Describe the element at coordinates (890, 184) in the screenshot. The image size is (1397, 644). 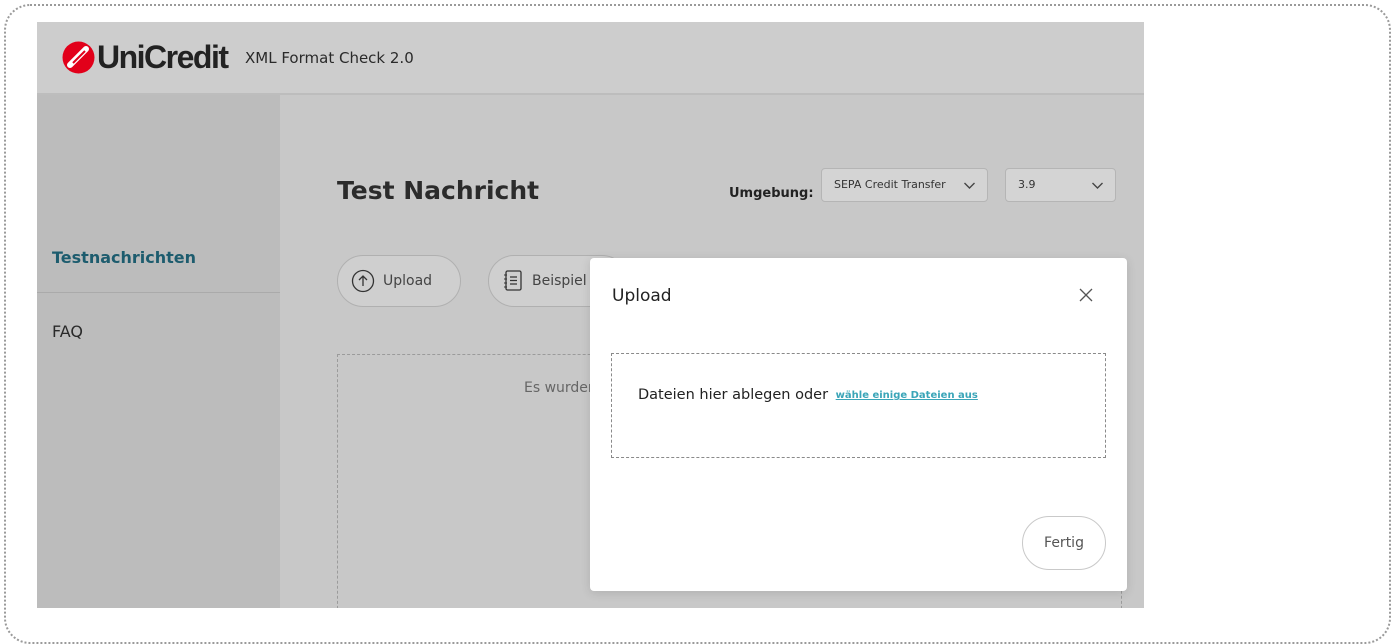
I see `environment-select-value: SEPA Credit Transfer` at that location.